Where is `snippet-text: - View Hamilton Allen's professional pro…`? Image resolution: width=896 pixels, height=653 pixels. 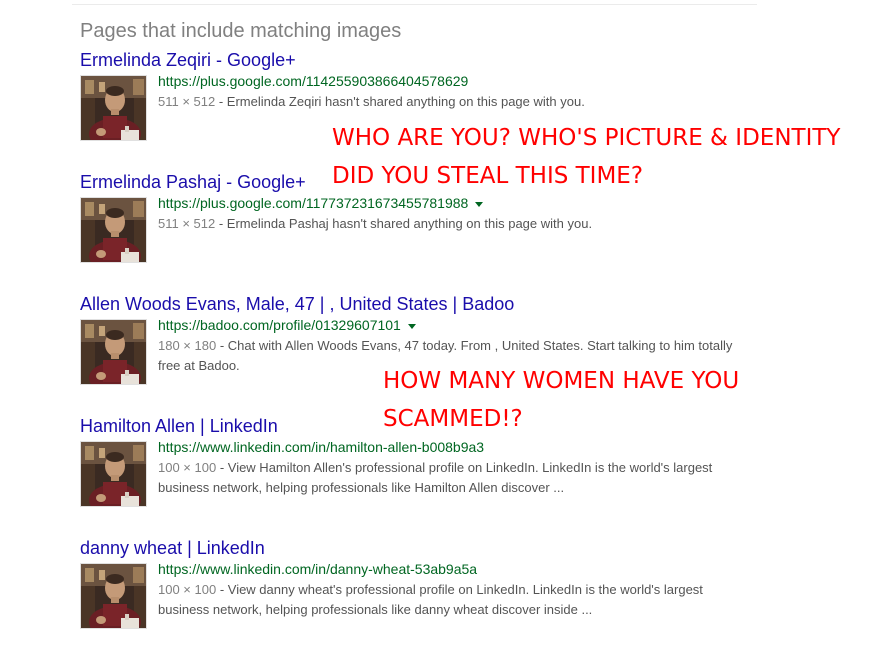 snippet-text: - View Hamilton Allen's professional pro… is located at coordinates (435, 477).